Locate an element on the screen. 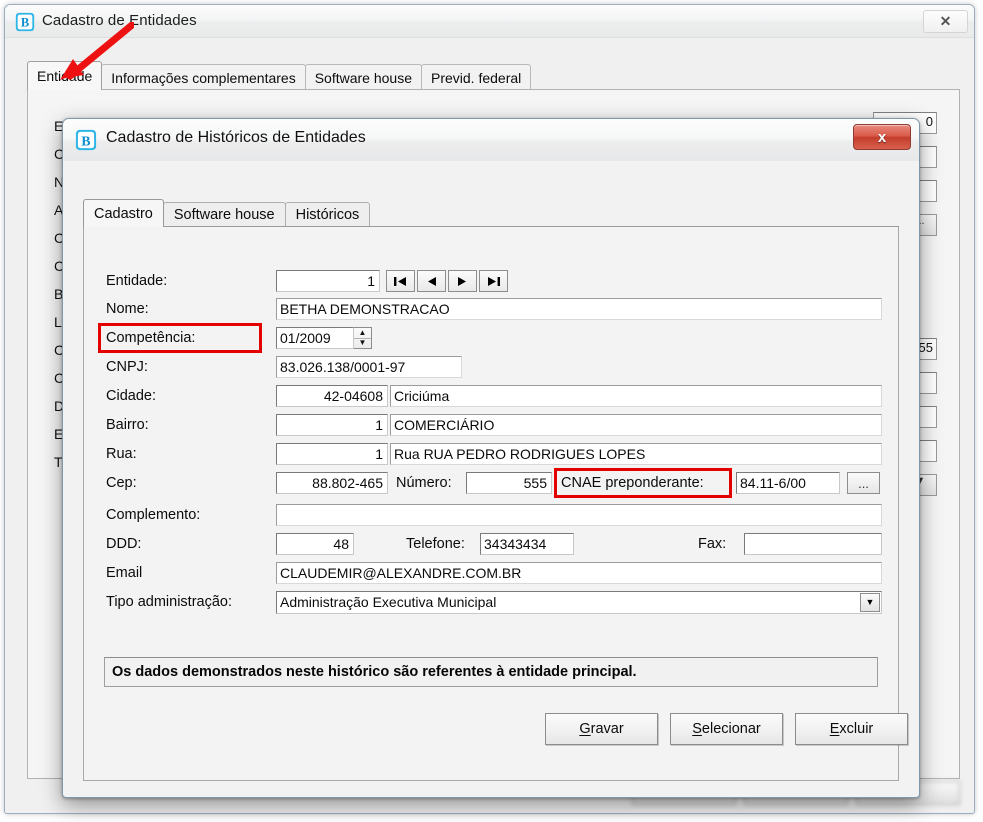 This screenshot has height=822, width=983. nav-previous-button is located at coordinates (431, 281).